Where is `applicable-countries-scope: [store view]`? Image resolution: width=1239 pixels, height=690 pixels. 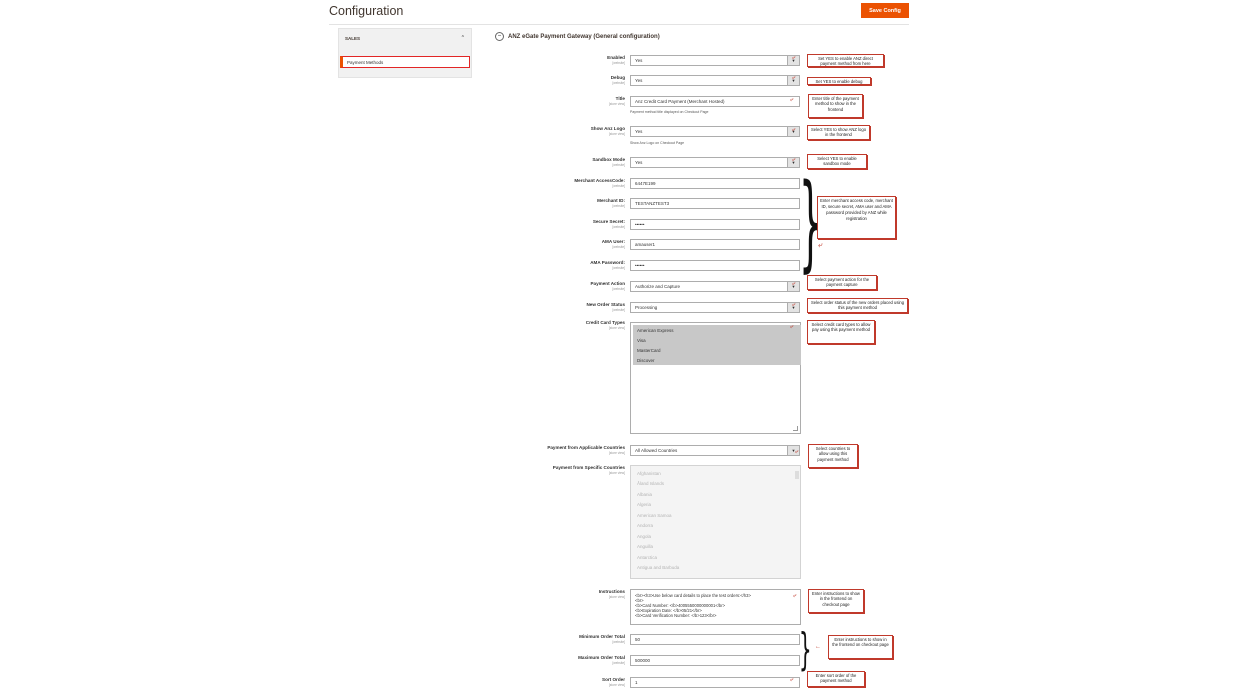 applicable-countries-scope: [store view] is located at coordinates (616, 453).